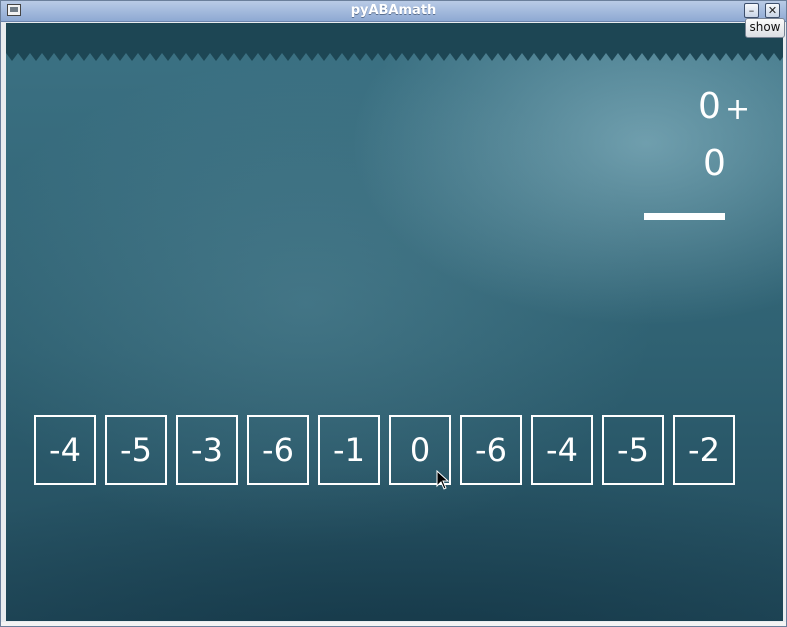  I want to click on board-top-edge, so click(394, 42).